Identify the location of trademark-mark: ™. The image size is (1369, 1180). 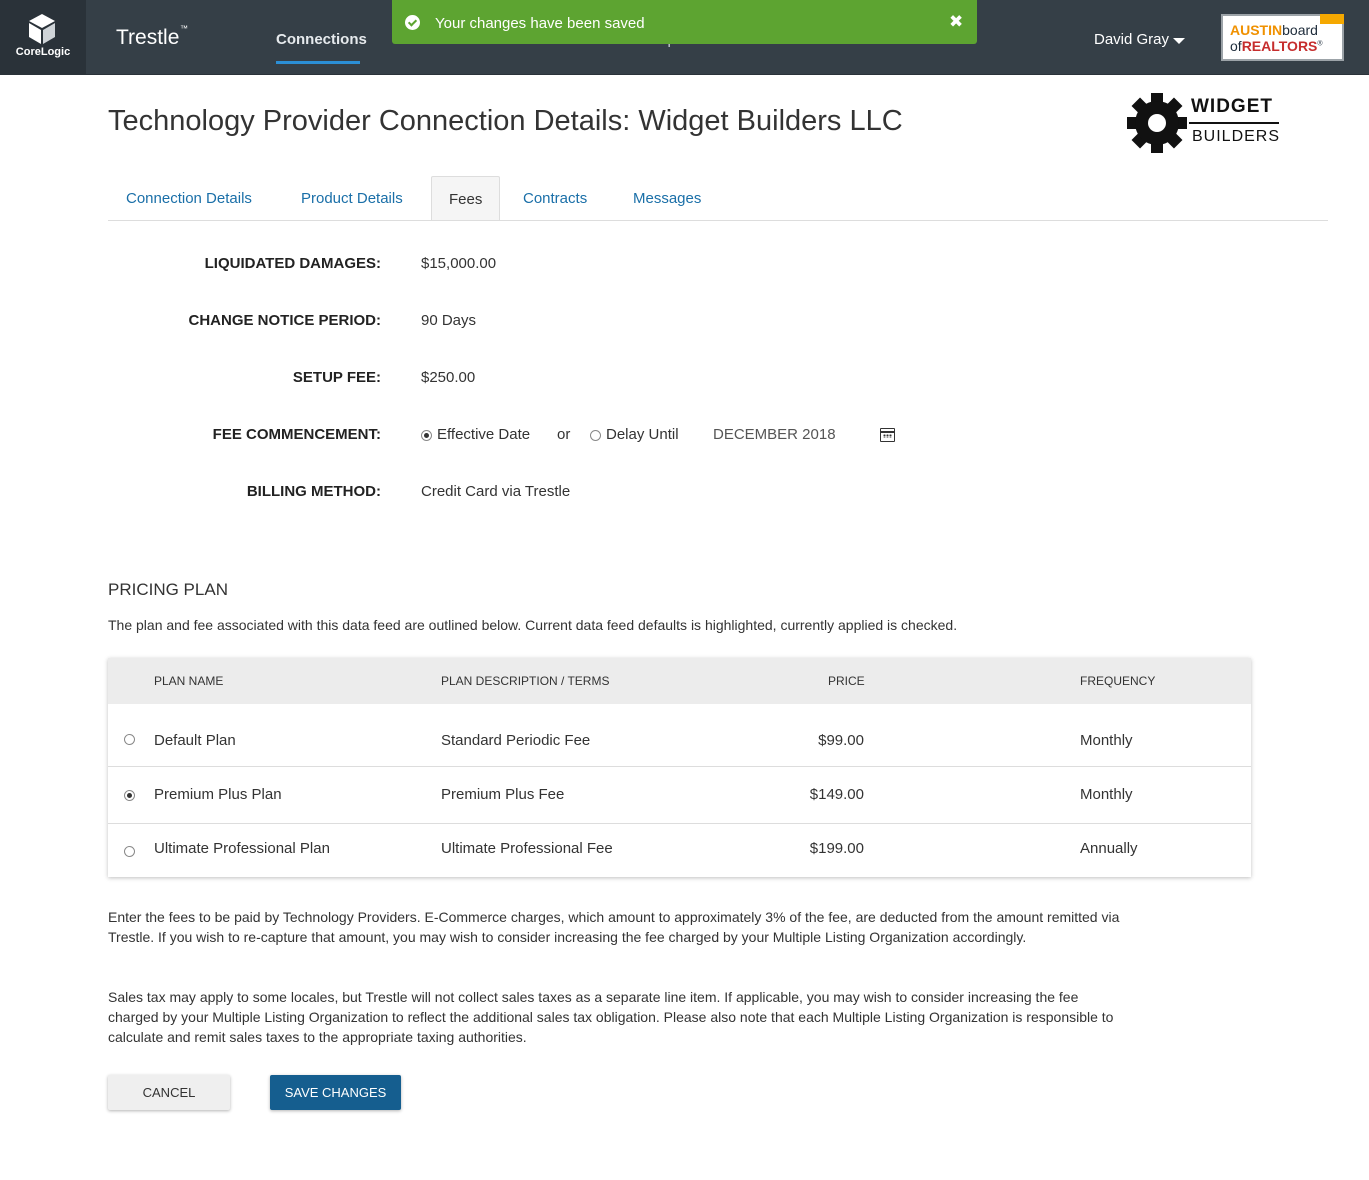
(184, 28).